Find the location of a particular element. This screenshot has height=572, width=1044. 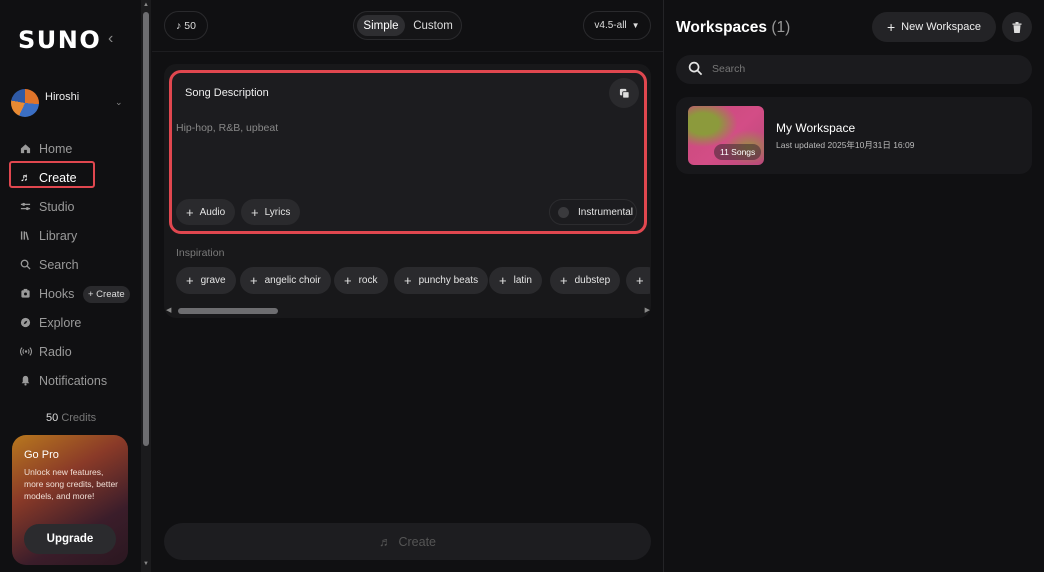

inspiration-tag: + latin is located at coordinates (515, 280).